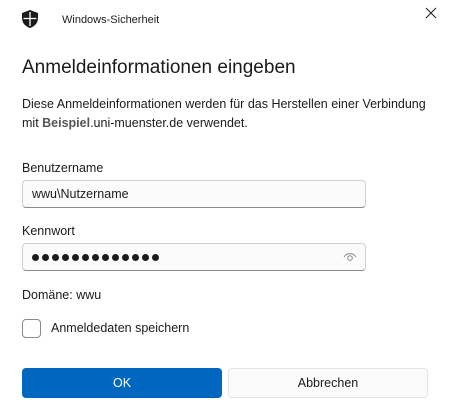 This screenshot has width=450, height=419. What do you see at coordinates (80, 194) in the screenshot?
I see `username-value: wwu\Nutzername` at bounding box center [80, 194].